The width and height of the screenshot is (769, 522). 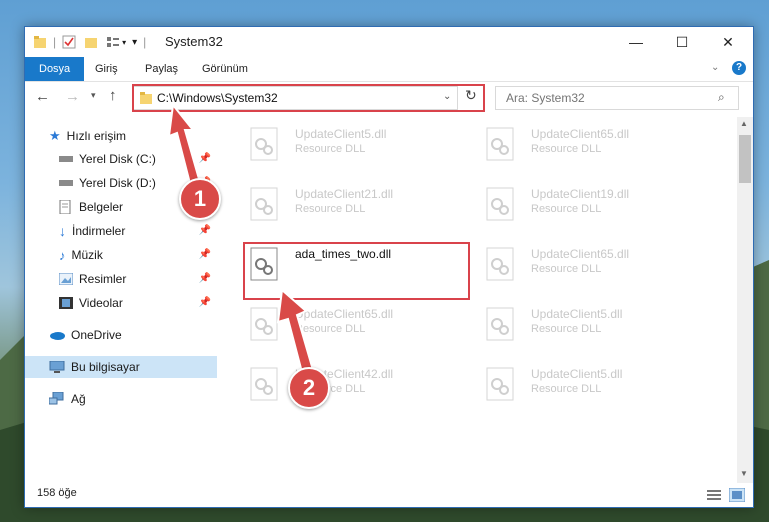 I want to click on computer-icon, so click(x=57, y=367).